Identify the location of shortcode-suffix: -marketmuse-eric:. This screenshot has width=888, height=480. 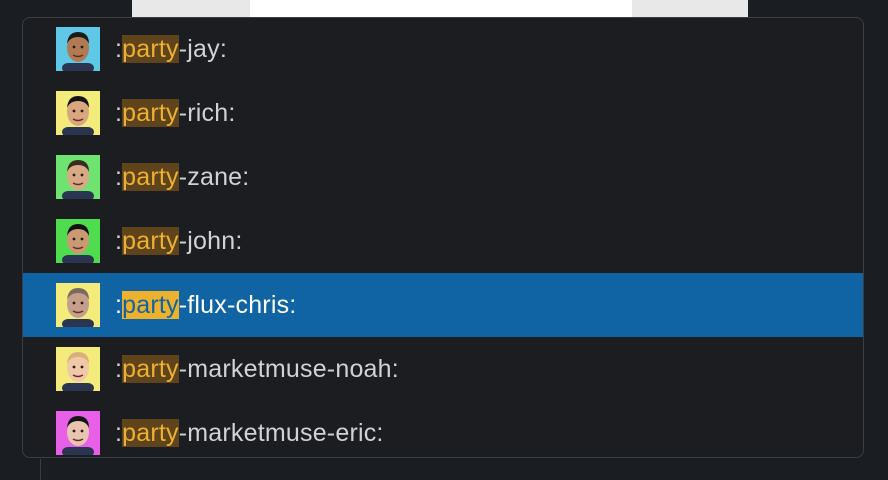
(281, 433).